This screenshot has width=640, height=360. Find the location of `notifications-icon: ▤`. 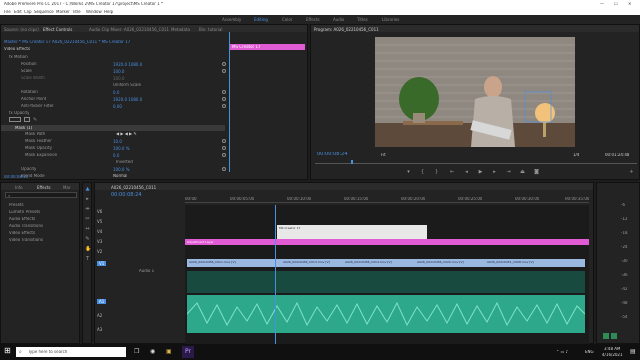

notifications-icon: ▤ is located at coordinates (633, 351).